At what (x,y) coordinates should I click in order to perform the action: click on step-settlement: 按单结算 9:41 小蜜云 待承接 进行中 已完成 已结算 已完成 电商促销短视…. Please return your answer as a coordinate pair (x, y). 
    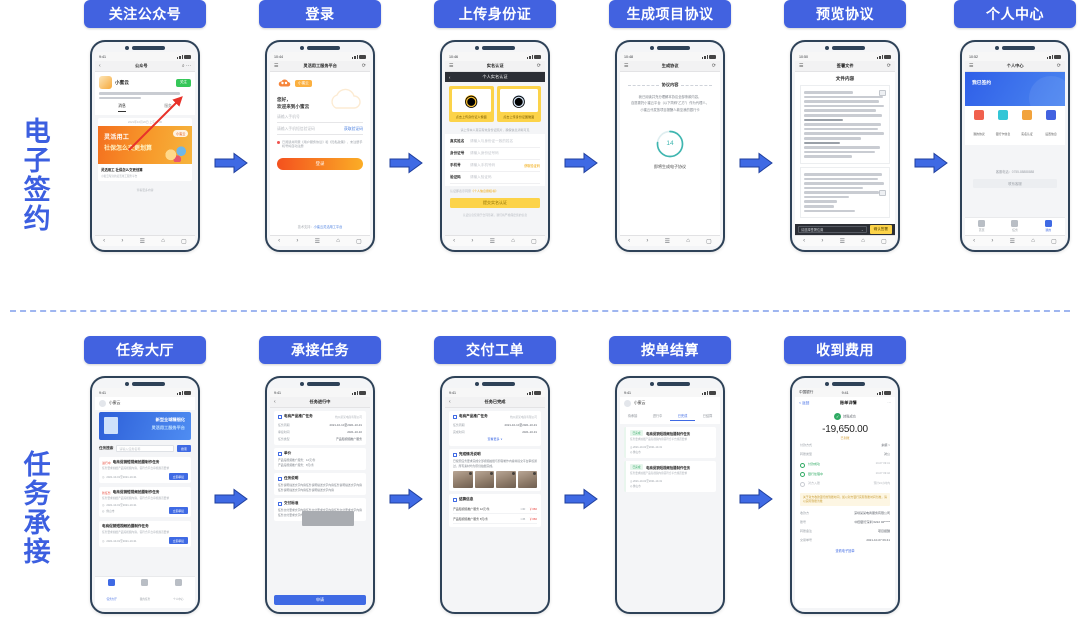
    Looking at the image, I should click on (670, 475).